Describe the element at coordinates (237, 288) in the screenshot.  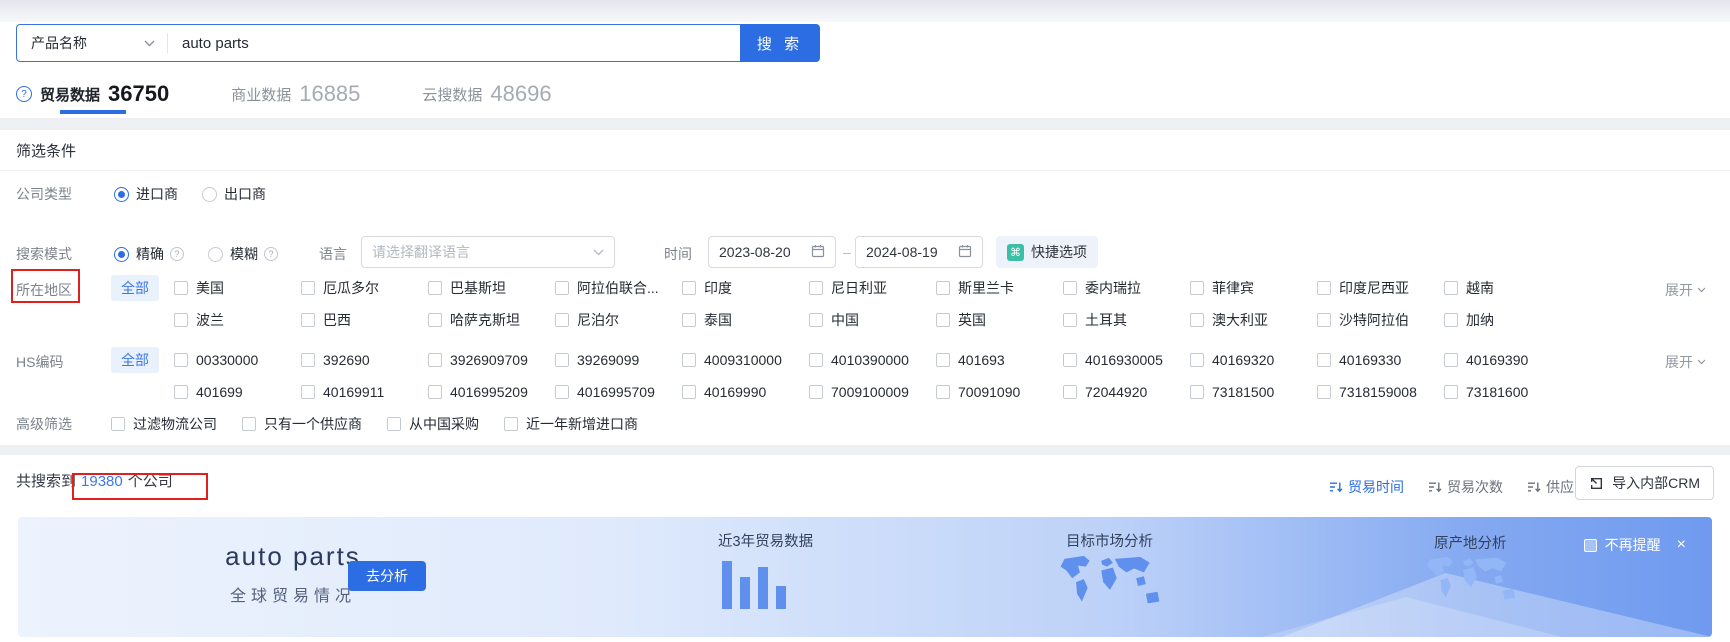
I see `region-checkbox-item: 美国` at that location.